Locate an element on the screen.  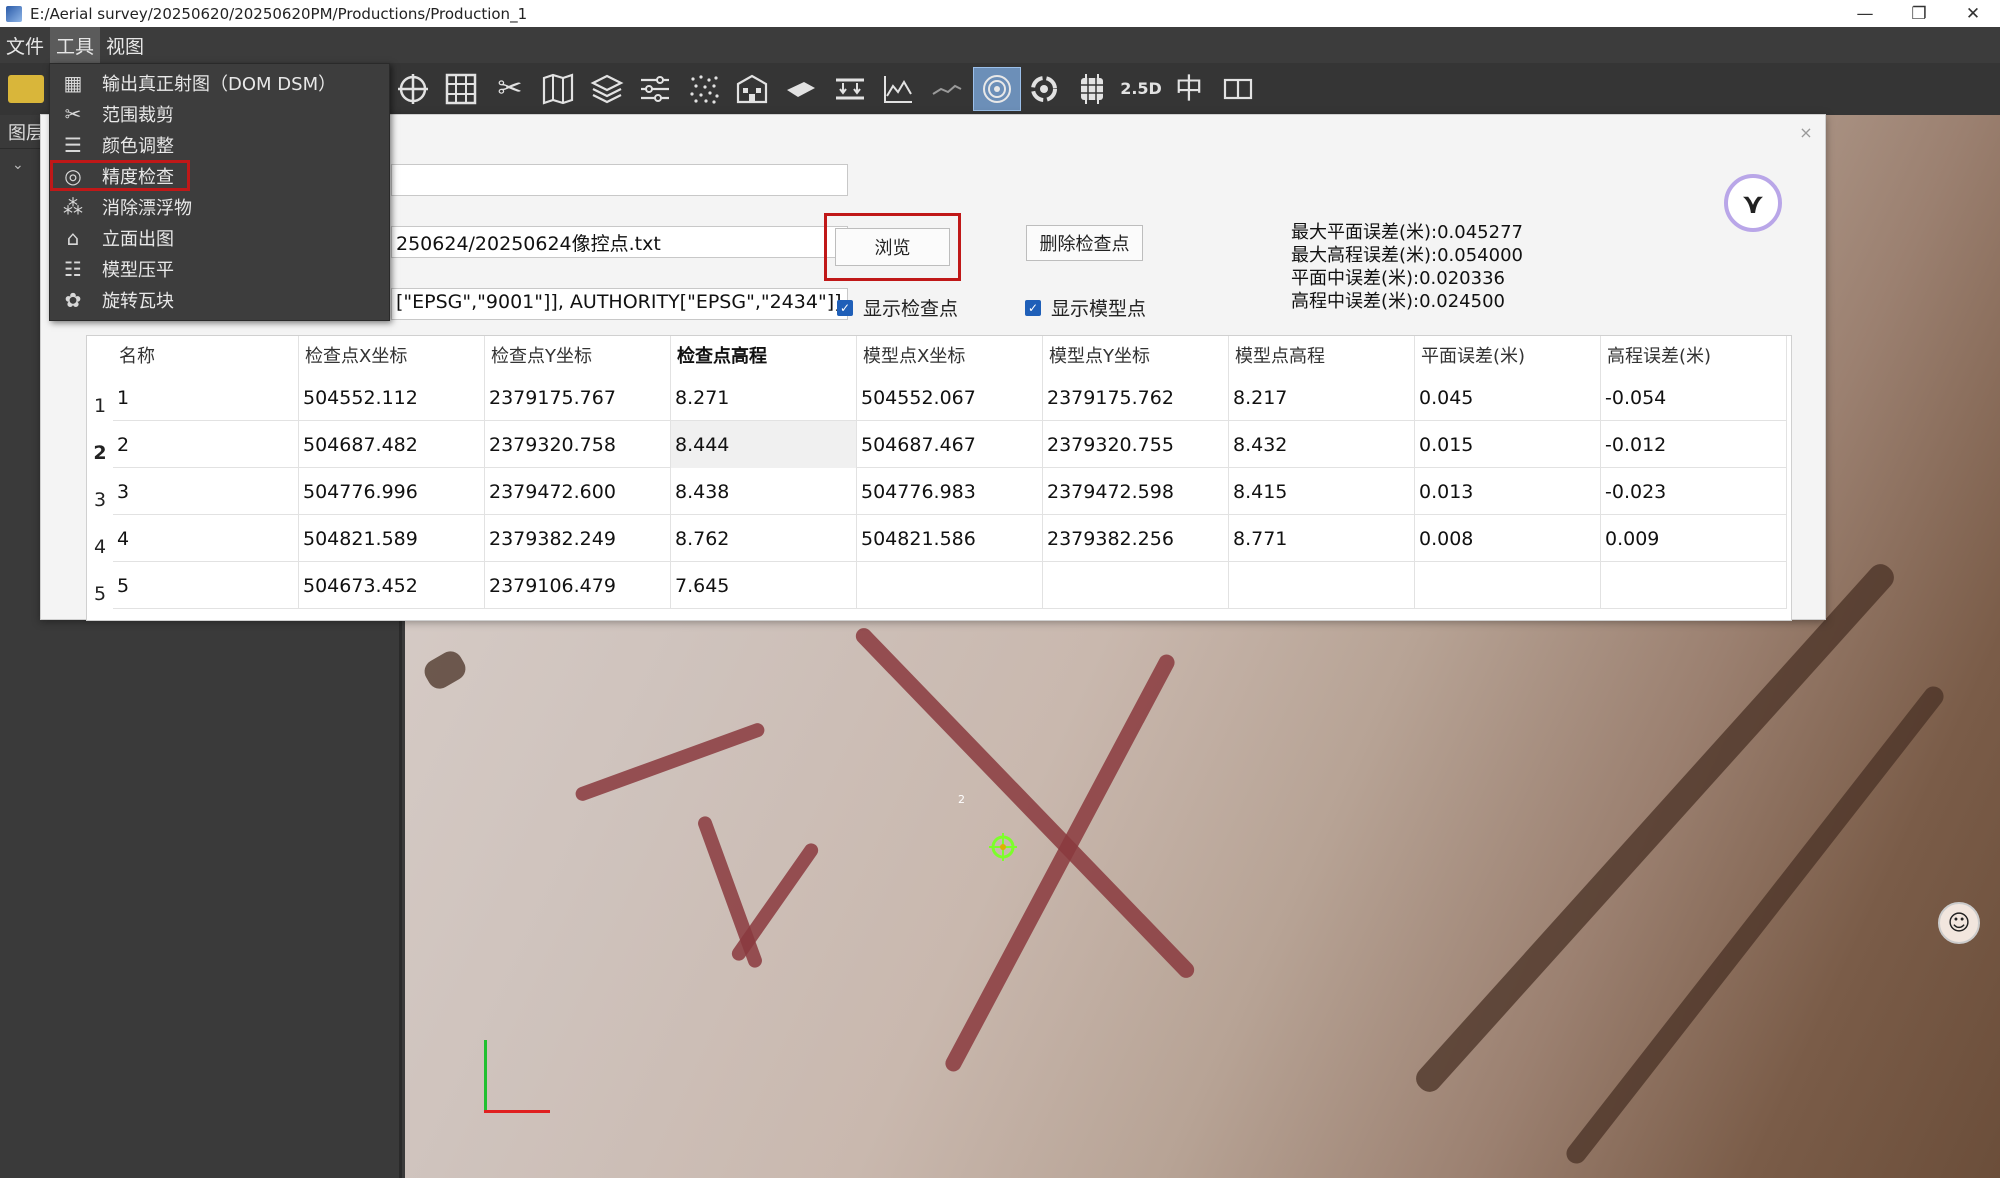
cell: 504776.996 is located at coordinates (392, 491).